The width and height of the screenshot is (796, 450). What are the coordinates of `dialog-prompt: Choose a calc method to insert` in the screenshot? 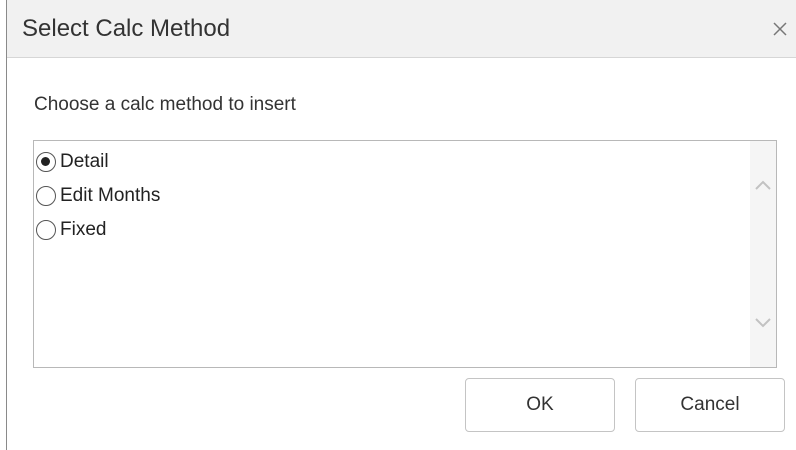 It's located at (165, 104).